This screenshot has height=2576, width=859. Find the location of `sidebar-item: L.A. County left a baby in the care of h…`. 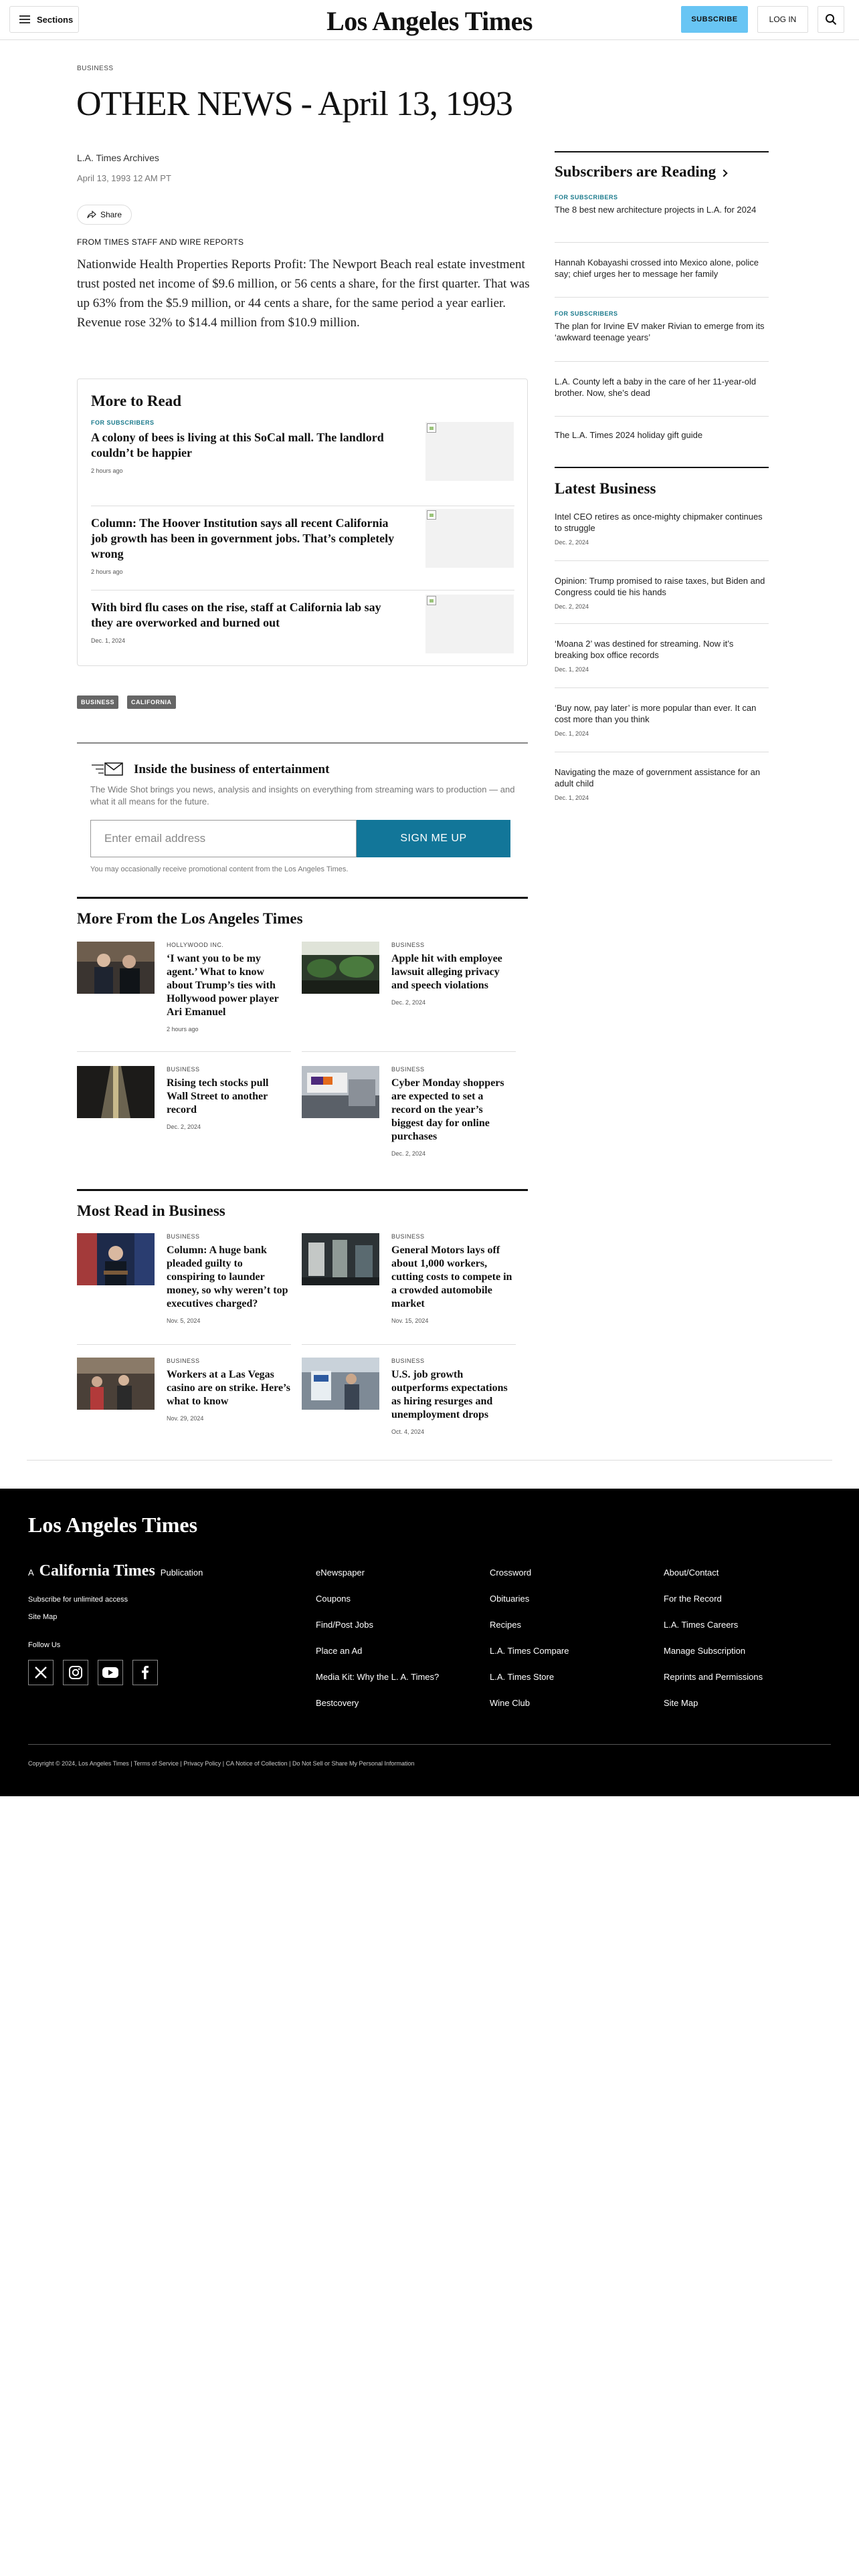

sidebar-item: L.A. County left a baby in the care of h… is located at coordinates (662, 388).